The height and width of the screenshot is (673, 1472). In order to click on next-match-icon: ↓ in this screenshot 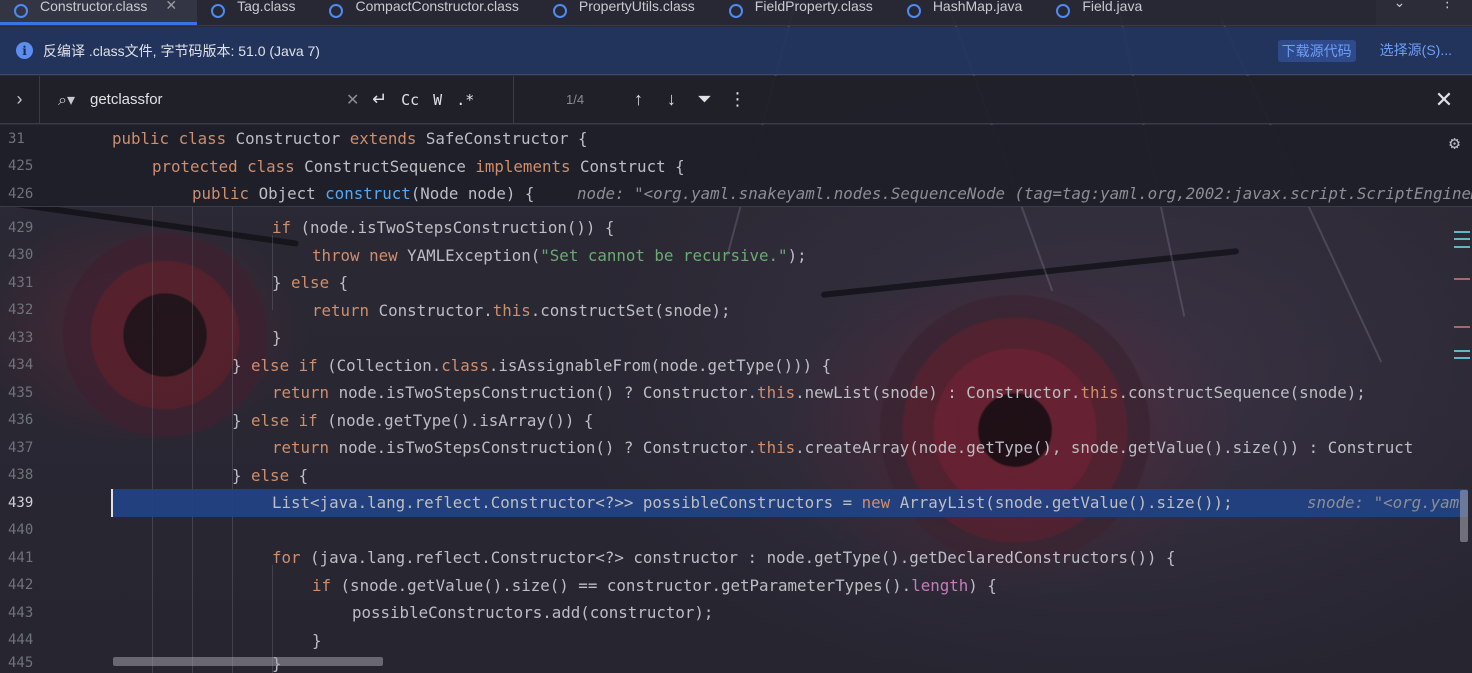, I will do `click(671, 99)`.